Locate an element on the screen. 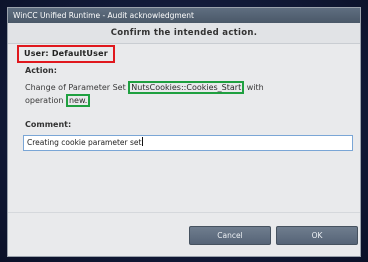  user-label: User: is located at coordinates (36, 53).